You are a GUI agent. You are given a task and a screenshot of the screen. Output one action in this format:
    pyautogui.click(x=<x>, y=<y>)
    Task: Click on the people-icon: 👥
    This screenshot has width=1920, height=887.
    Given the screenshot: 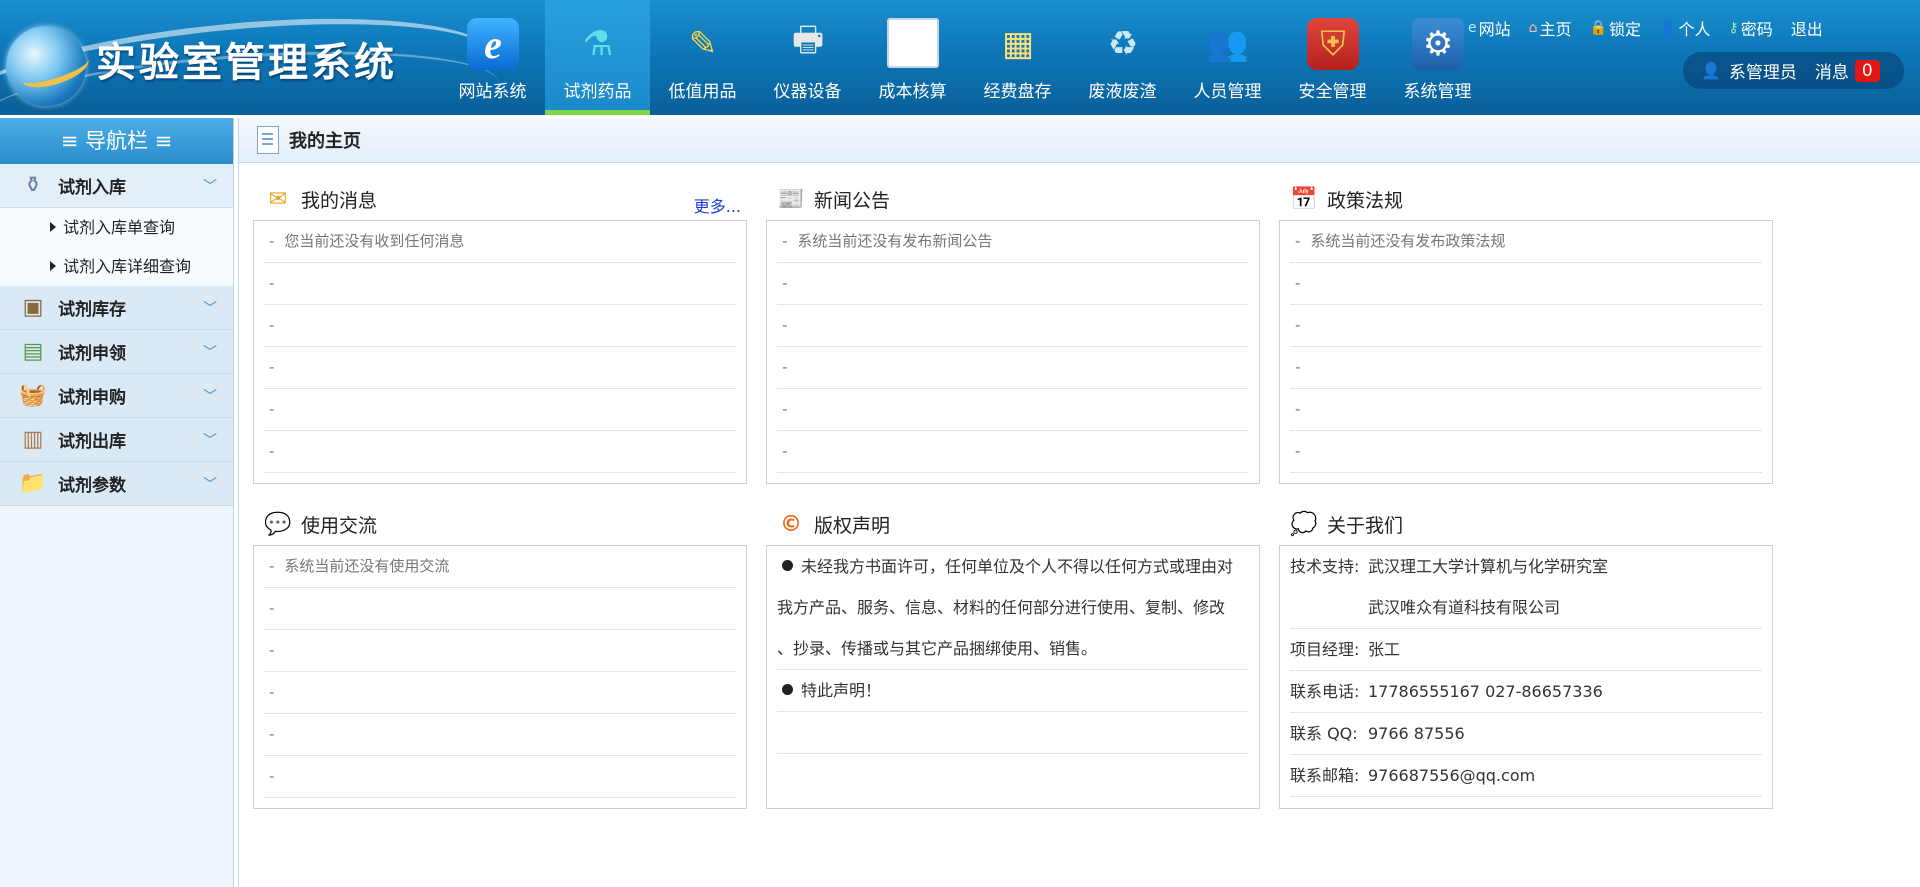 What is the action you would take?
    pyautogui.click(x=1228, y=44)
    